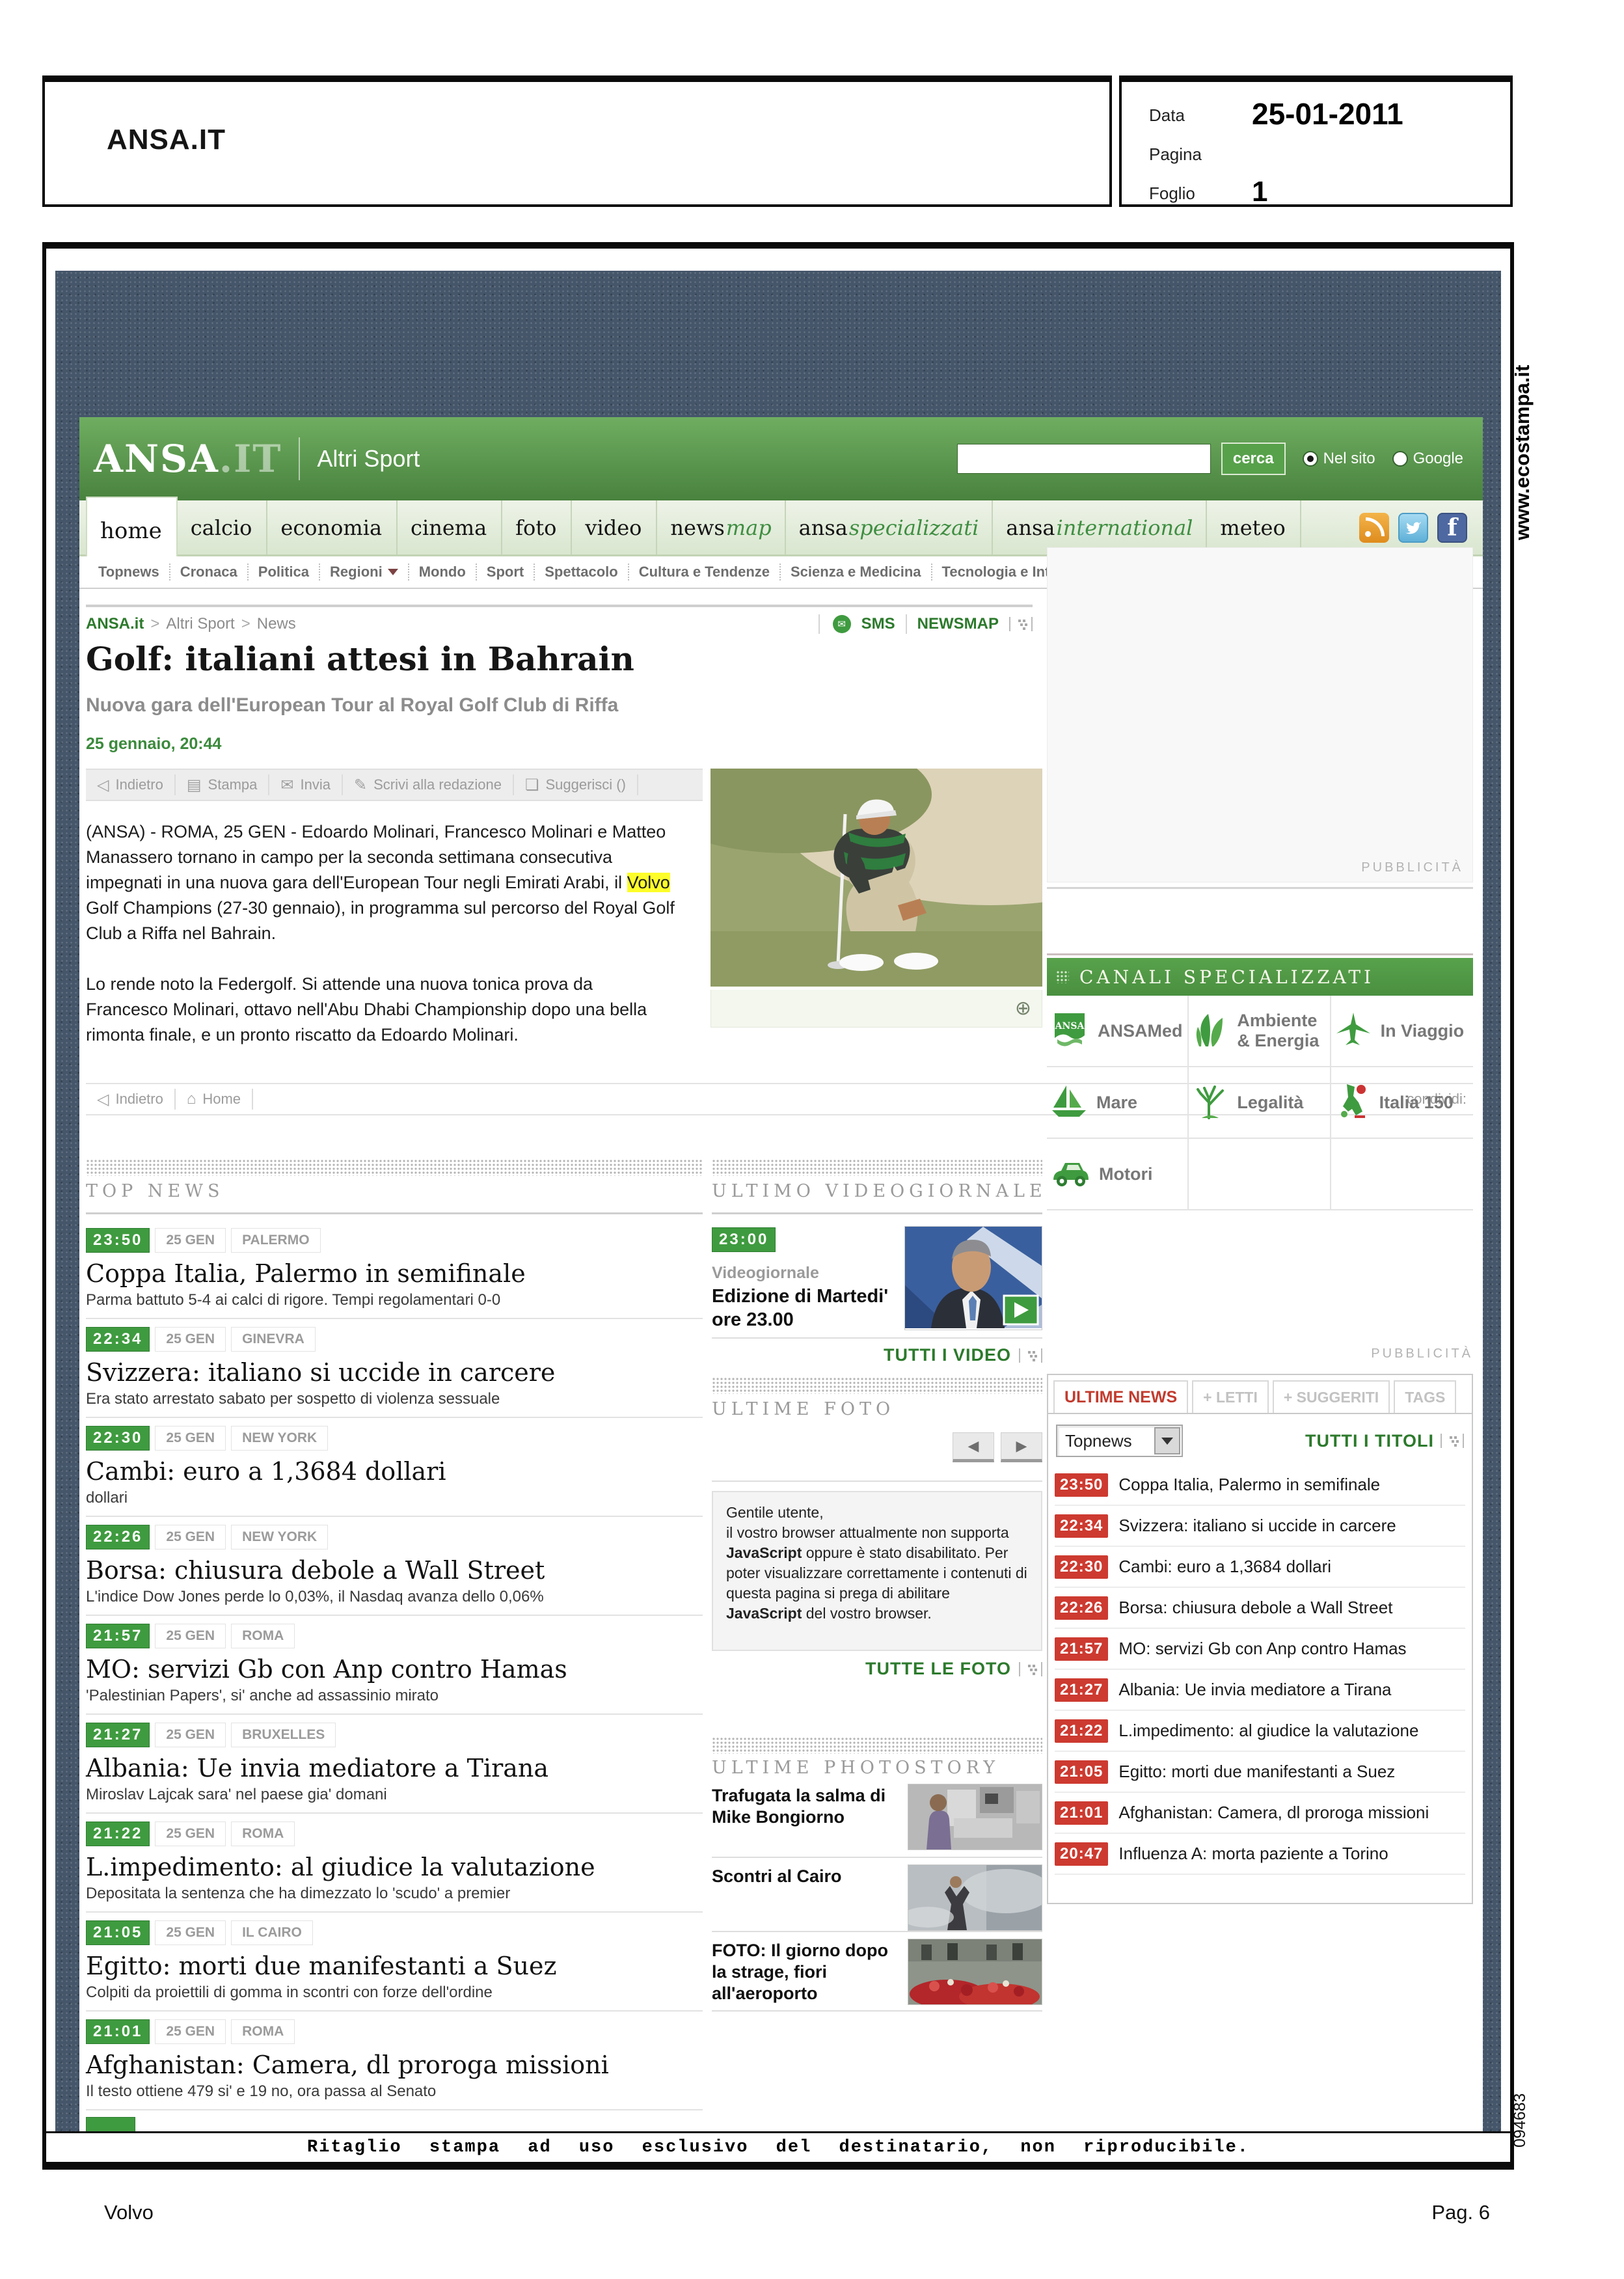  Describe the element at coordinates (1402, 1031) in the screenshot. I see `channel-in-viaggio: In Viaggio` at that location.